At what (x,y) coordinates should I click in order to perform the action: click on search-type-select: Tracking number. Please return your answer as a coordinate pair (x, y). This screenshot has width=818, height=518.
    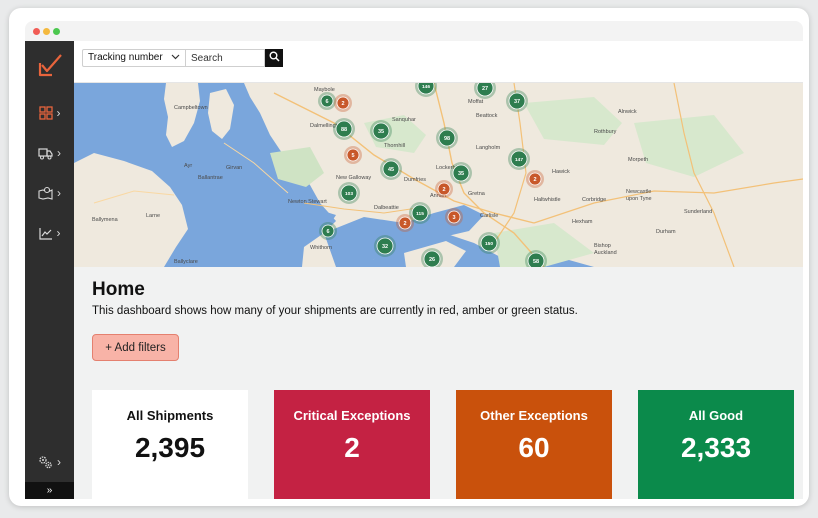
    Looking at the image, I should click on (134, 58).